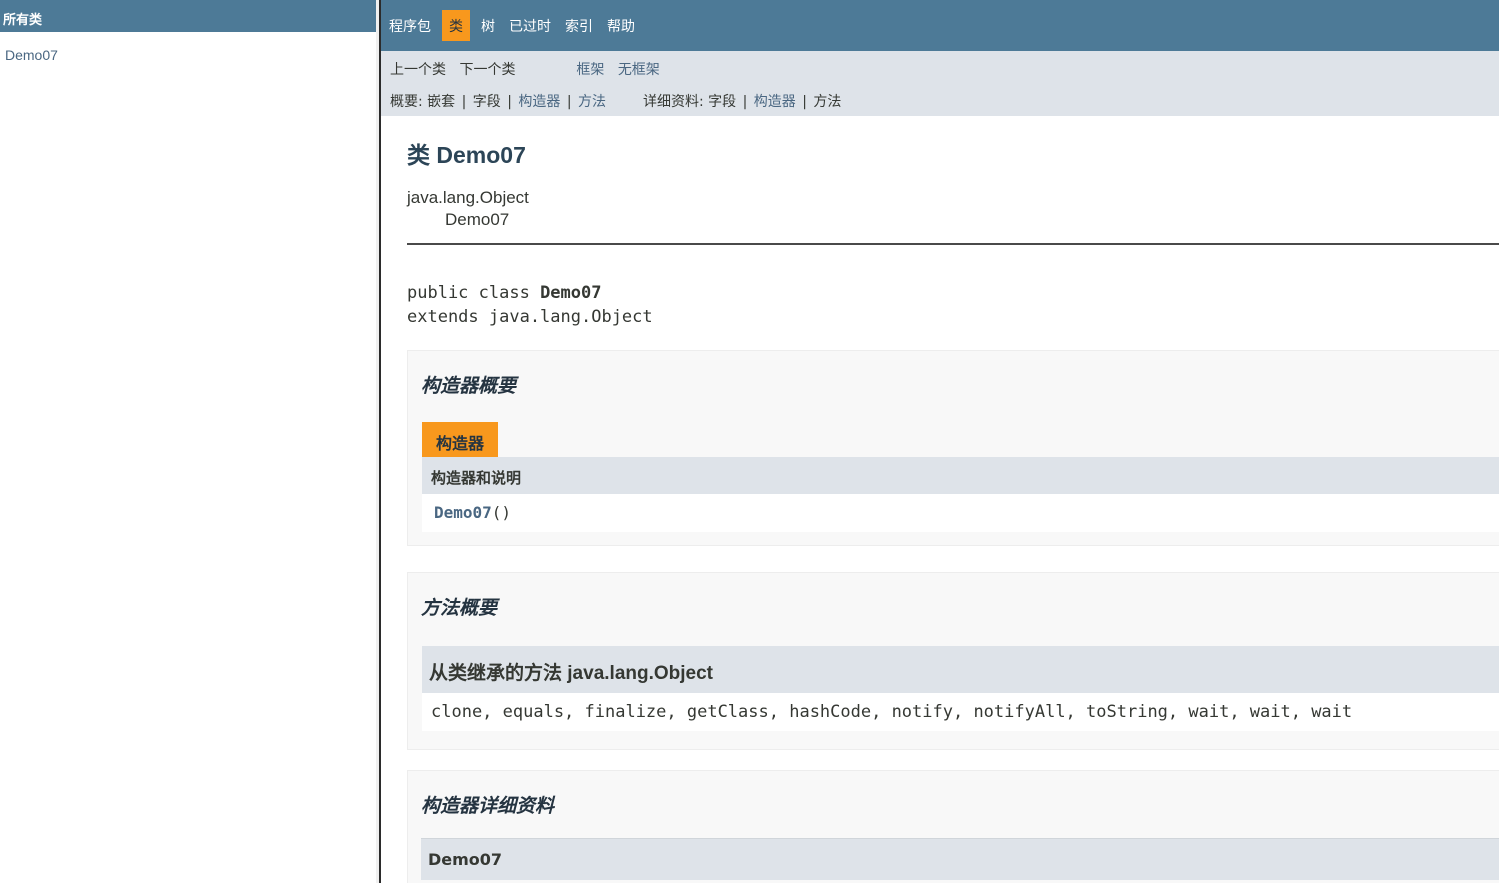 This screenshot has height=883, width=1499. Describe the element at coordinates (441, 102) in the screenshot. I see `summary-nested: 嵌套` at that location.